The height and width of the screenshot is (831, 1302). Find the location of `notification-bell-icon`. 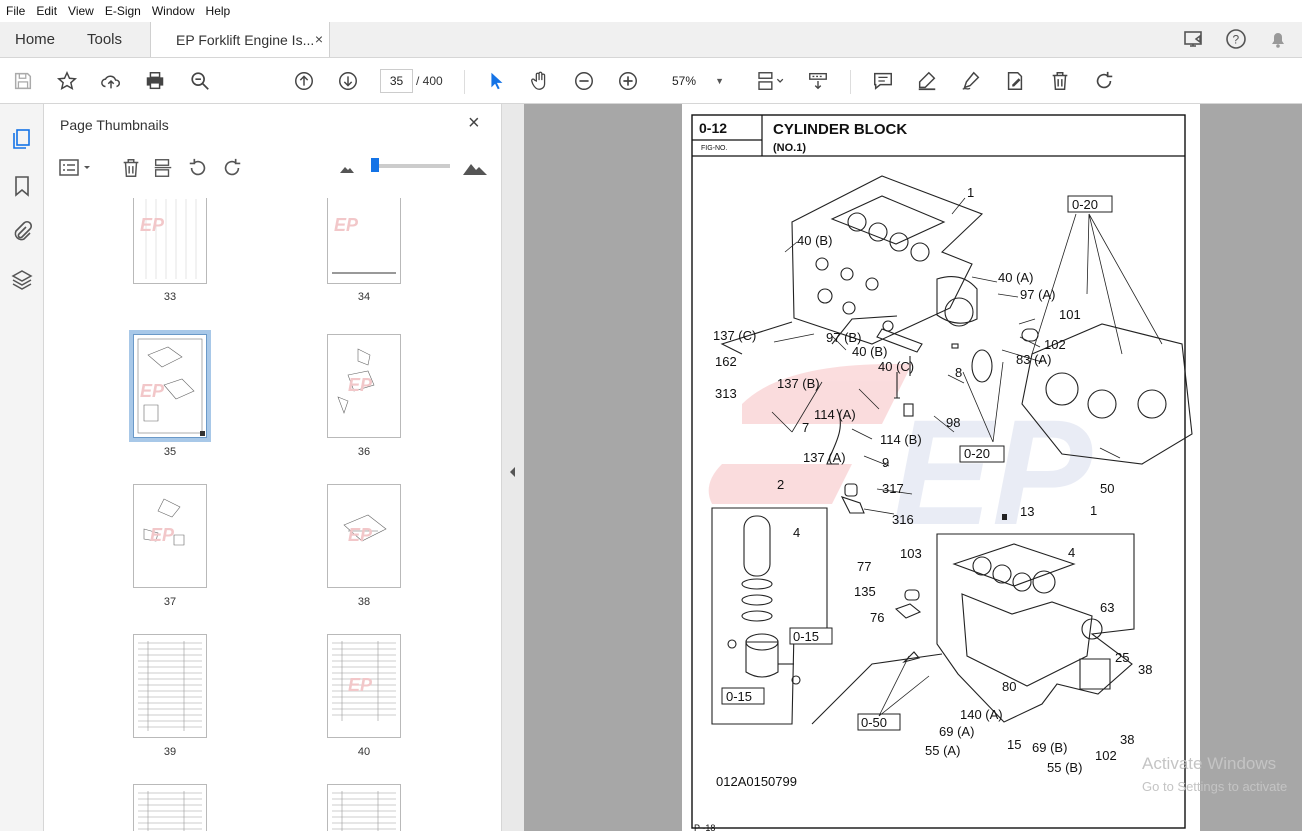

notification-bell-icon is located at coordinates (1278, 39).